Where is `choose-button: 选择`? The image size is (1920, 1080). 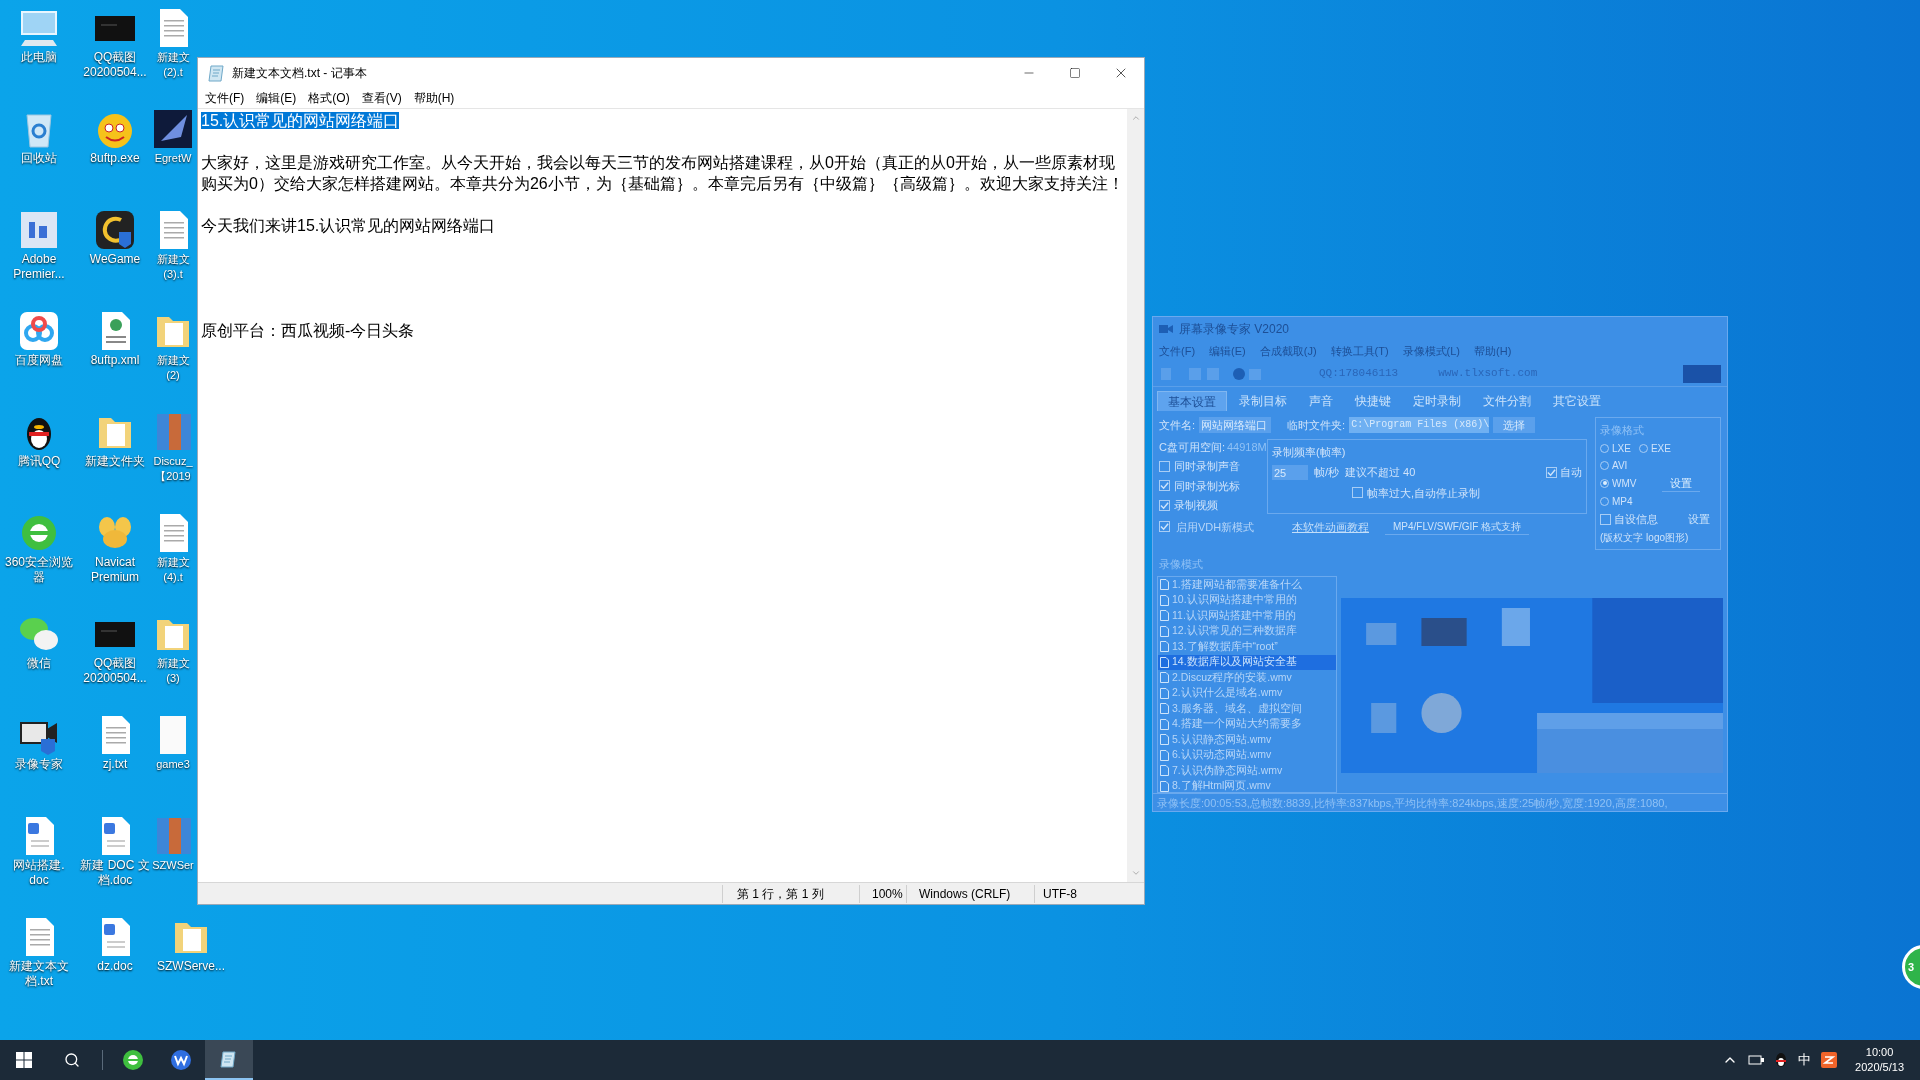 choose-button: 选择 is located at coordinates (1514, 425).